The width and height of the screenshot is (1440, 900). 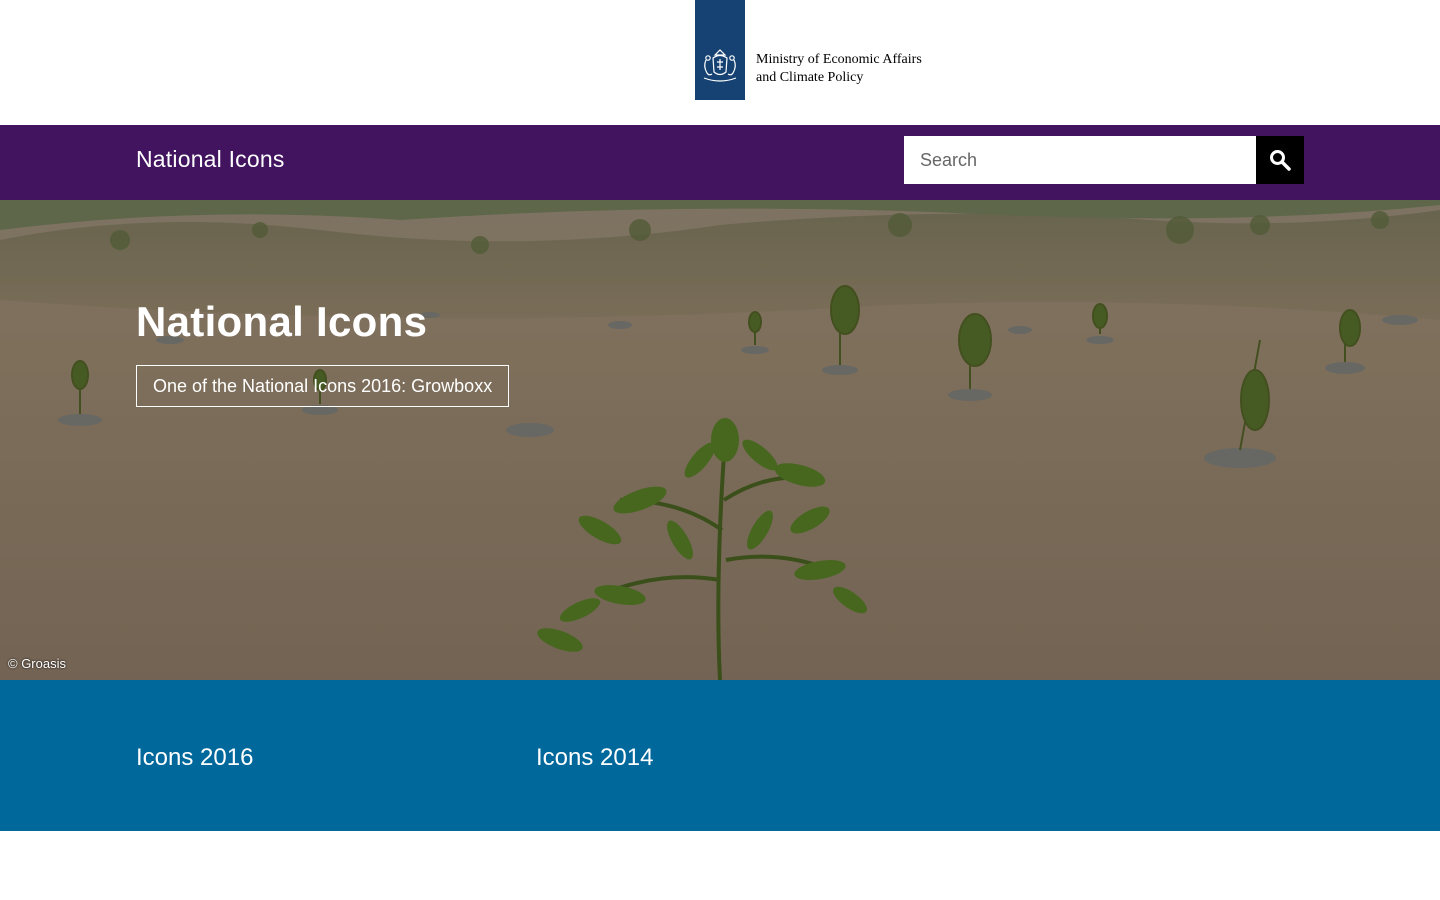 I want to click on image-credit: © Groasis, so click(x=37, y=663).